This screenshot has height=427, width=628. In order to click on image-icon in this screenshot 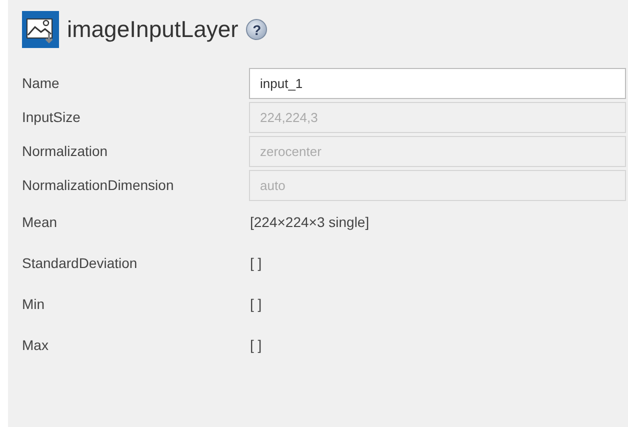, I will do `click(40, 29)`.